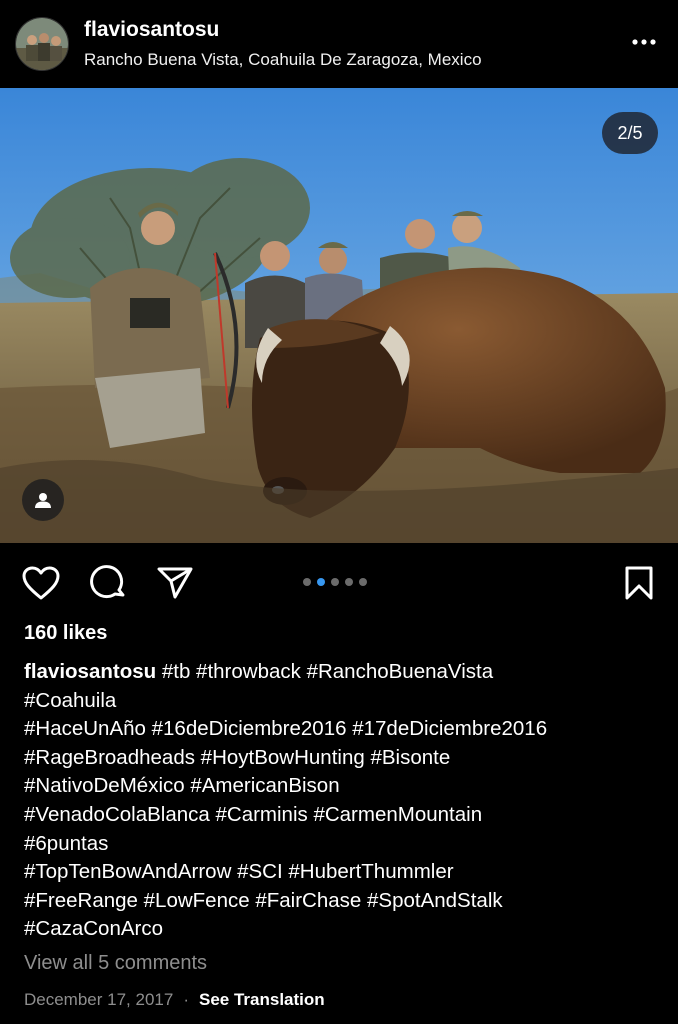  I want to click on carousel-counter: 2/5, so click(630, 133).